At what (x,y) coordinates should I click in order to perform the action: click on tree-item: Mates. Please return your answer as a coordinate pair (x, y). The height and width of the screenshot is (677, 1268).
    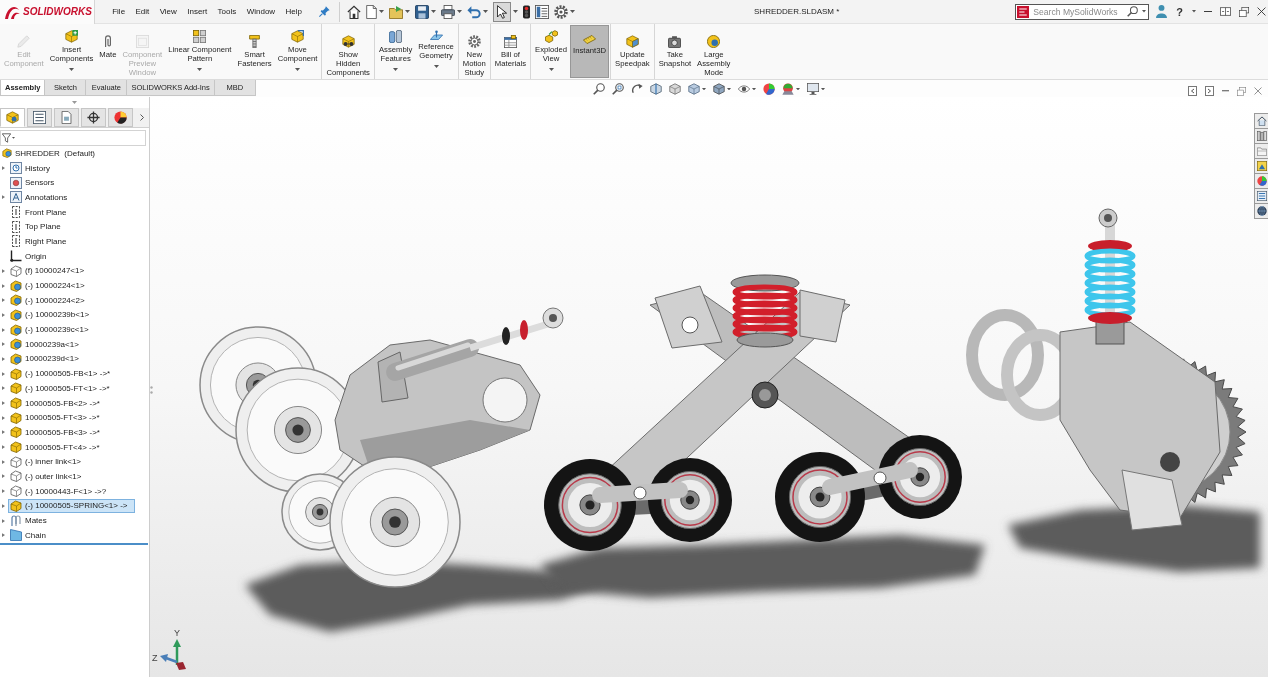
    Looking at the image, I should click on (31, 520).